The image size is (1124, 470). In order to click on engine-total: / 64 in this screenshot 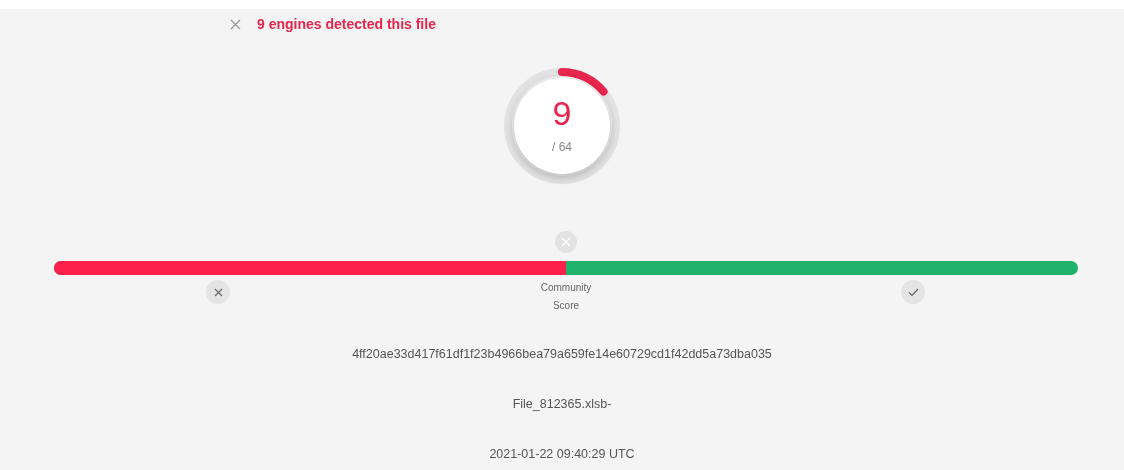, I will do `click(562, 147)`.